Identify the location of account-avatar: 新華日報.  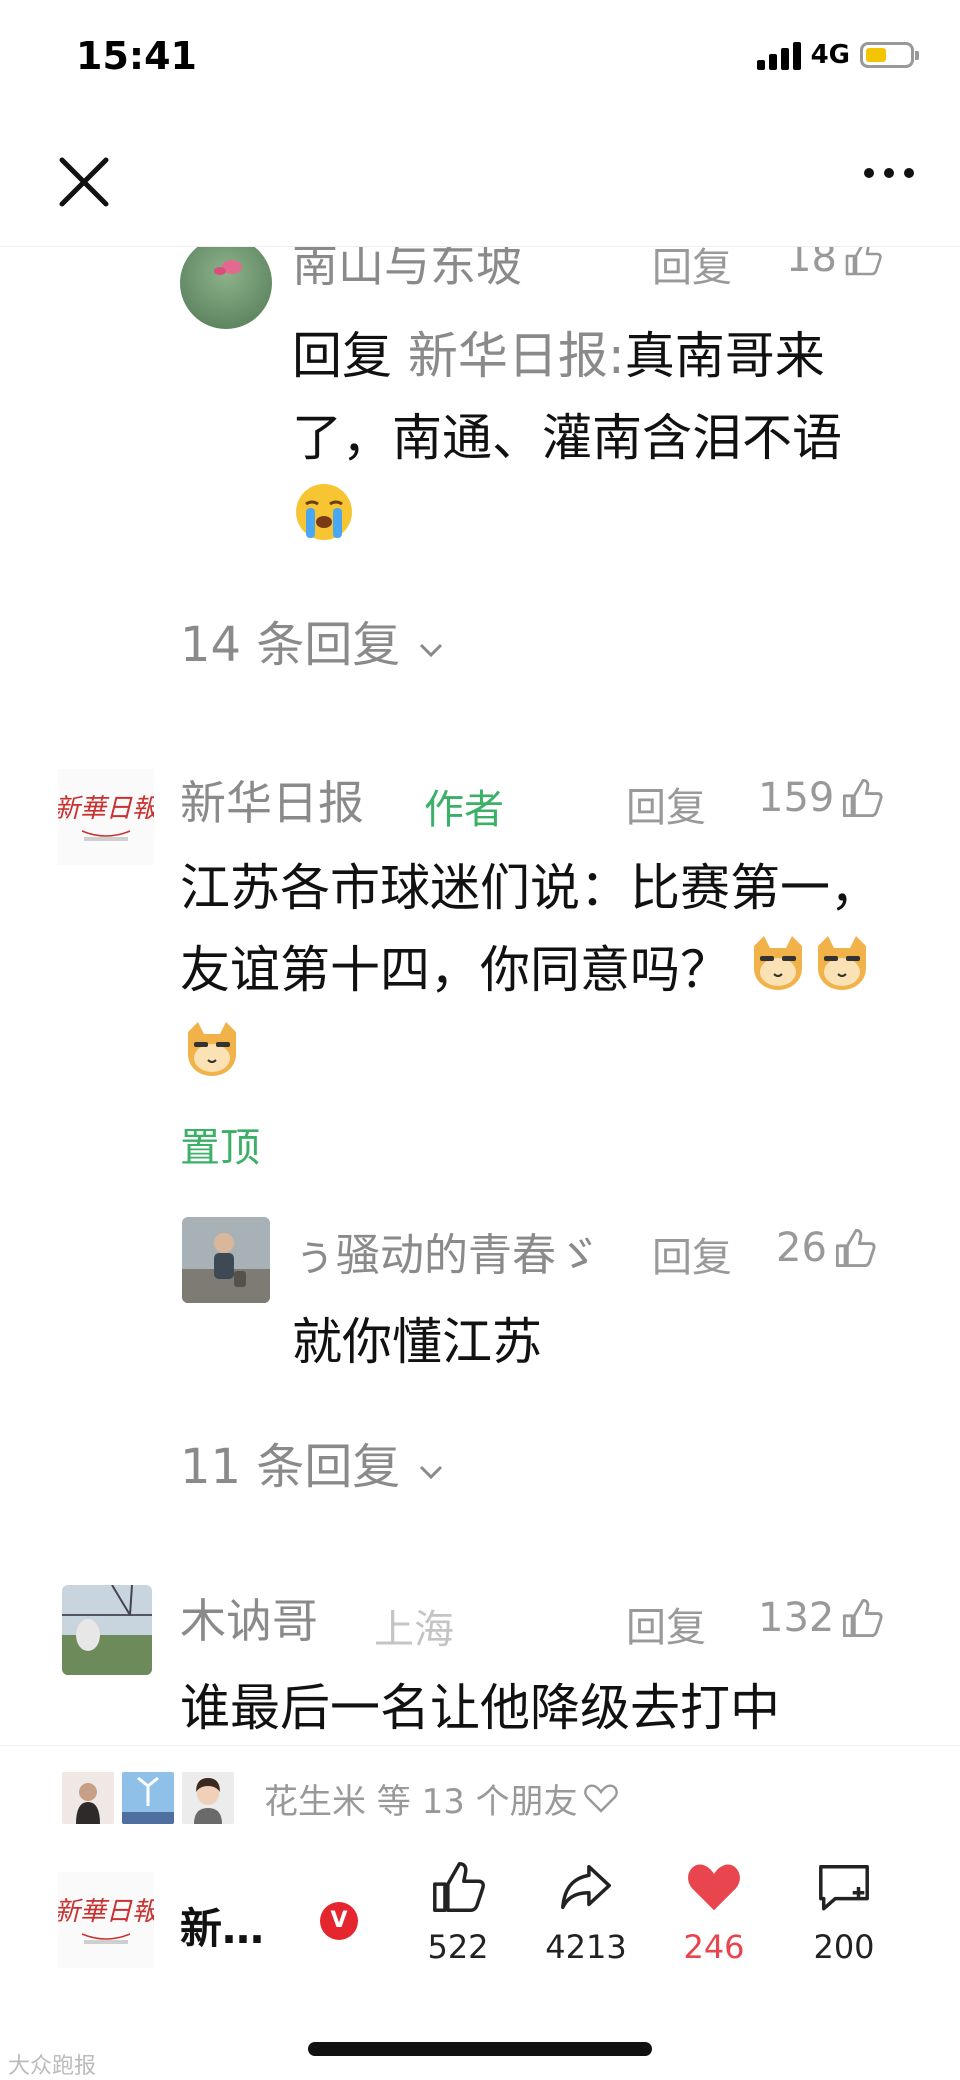
(107, 1920).